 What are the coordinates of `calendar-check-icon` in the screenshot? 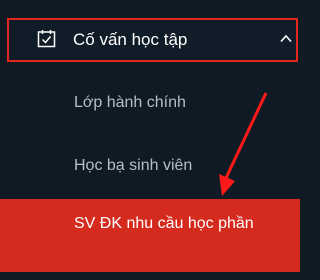 It's located at (46, 39).